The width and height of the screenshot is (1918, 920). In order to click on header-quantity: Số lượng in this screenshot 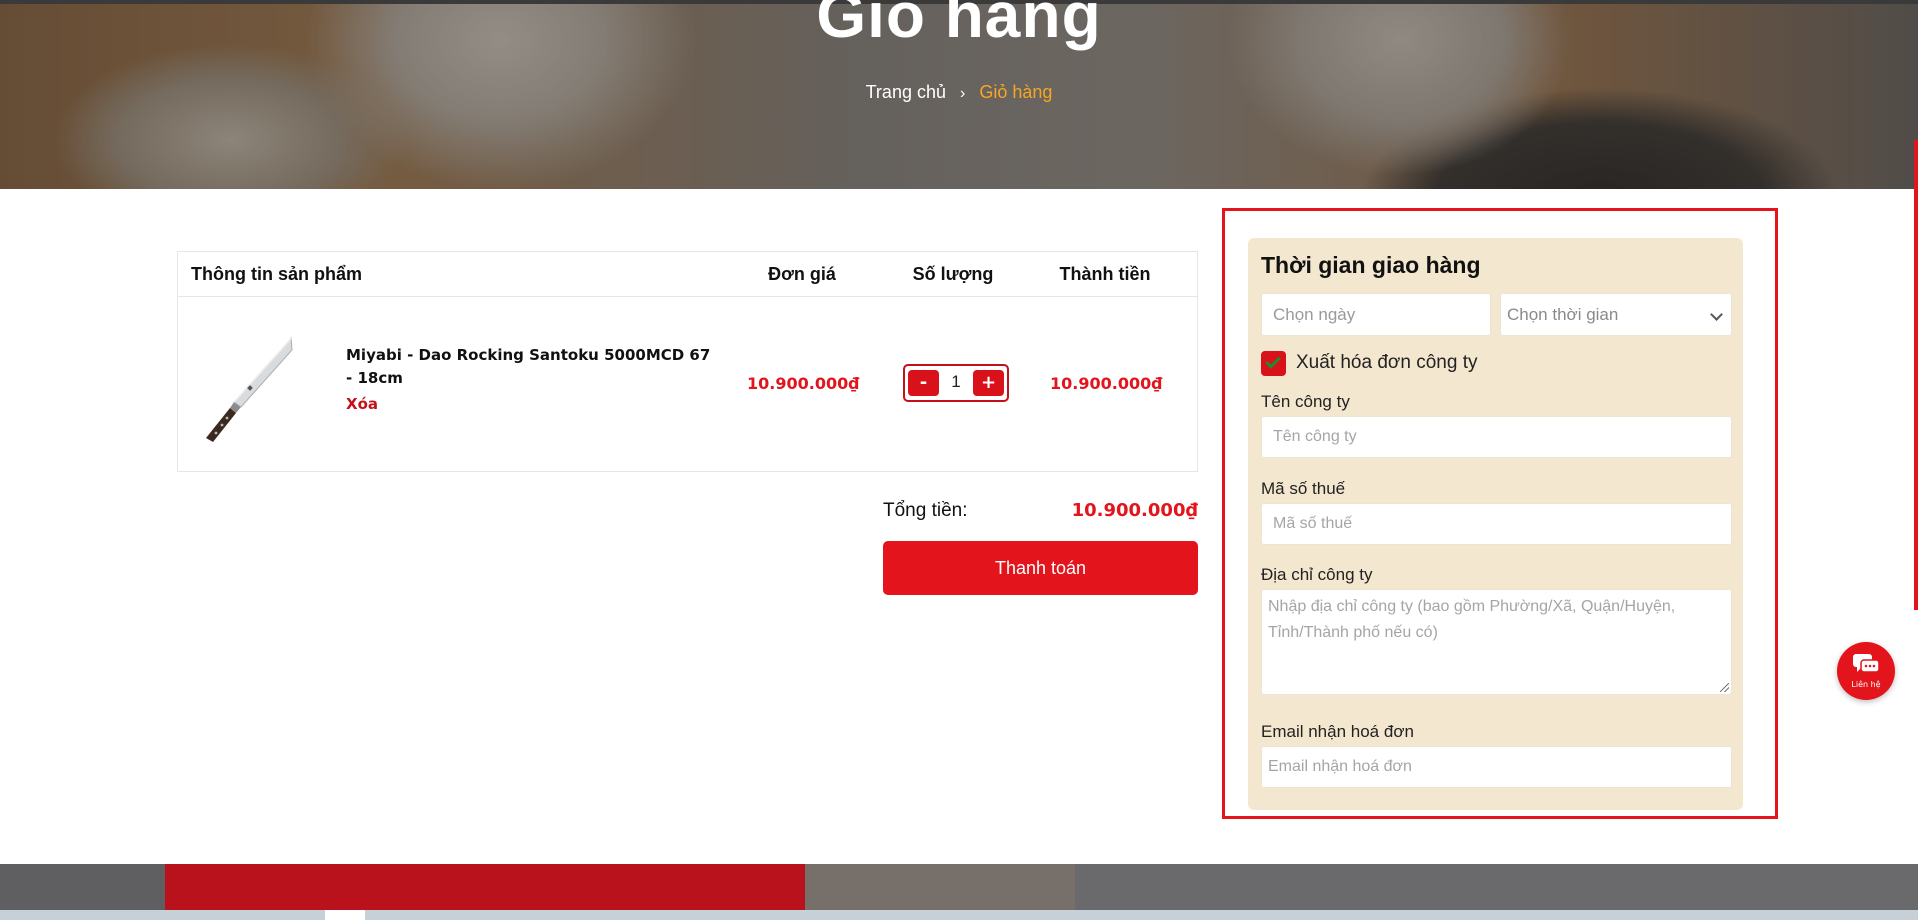, I will do `click(953, 274)`.